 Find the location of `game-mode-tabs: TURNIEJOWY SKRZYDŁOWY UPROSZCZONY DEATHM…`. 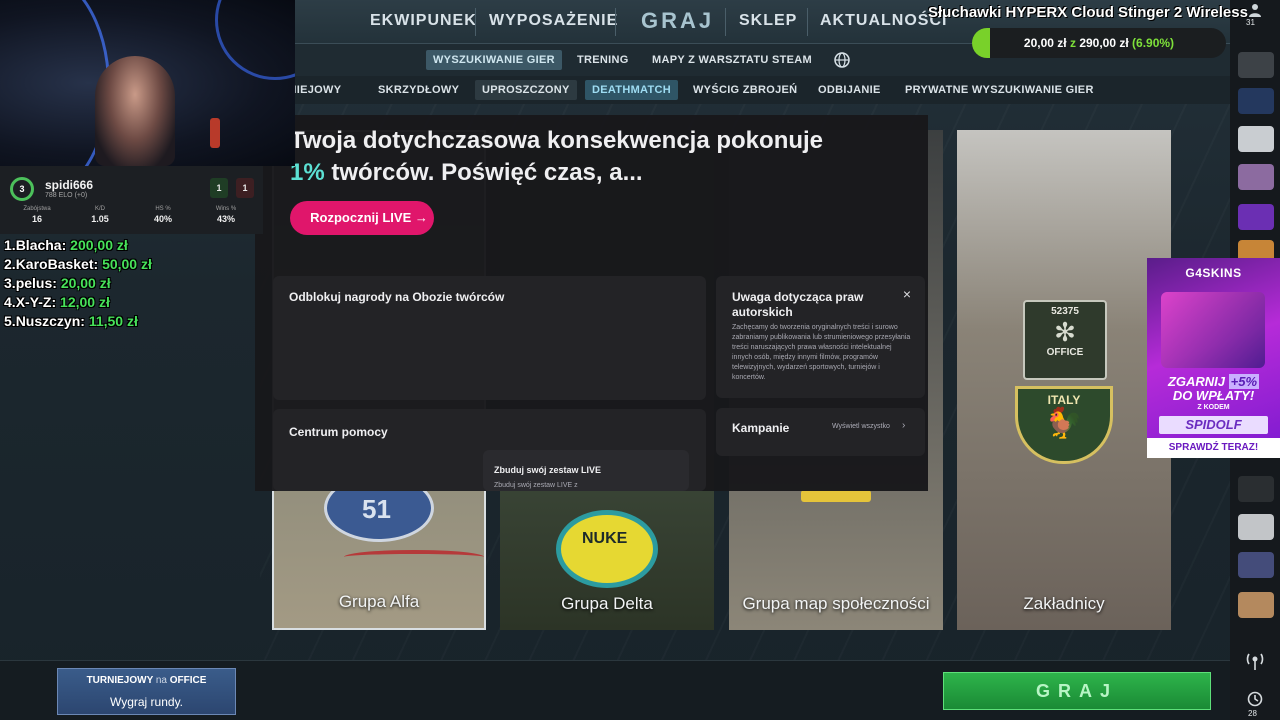

game-mode-tabs: TURNIEJOWY SKRZYDŁOWY UPROSZCZONY DEATHM… is located at coordinates (745, 90).